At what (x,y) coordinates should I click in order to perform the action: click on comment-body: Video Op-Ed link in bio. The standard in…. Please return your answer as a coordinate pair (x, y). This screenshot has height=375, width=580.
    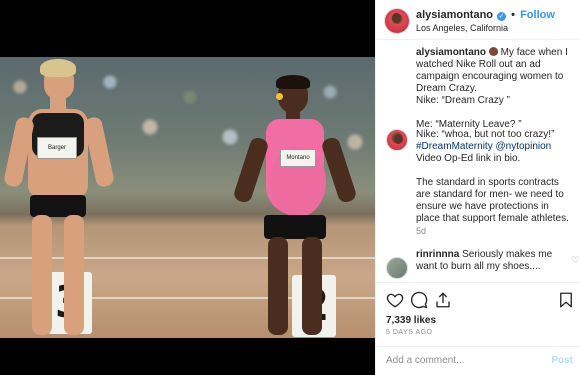
    Looking at the image, I should click on (492, 188).